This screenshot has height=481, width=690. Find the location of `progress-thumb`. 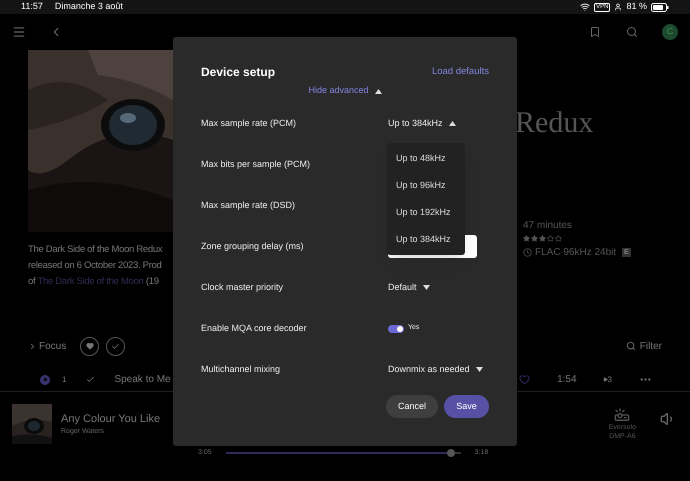

progress-thumb is located at coordinates (451, 453).